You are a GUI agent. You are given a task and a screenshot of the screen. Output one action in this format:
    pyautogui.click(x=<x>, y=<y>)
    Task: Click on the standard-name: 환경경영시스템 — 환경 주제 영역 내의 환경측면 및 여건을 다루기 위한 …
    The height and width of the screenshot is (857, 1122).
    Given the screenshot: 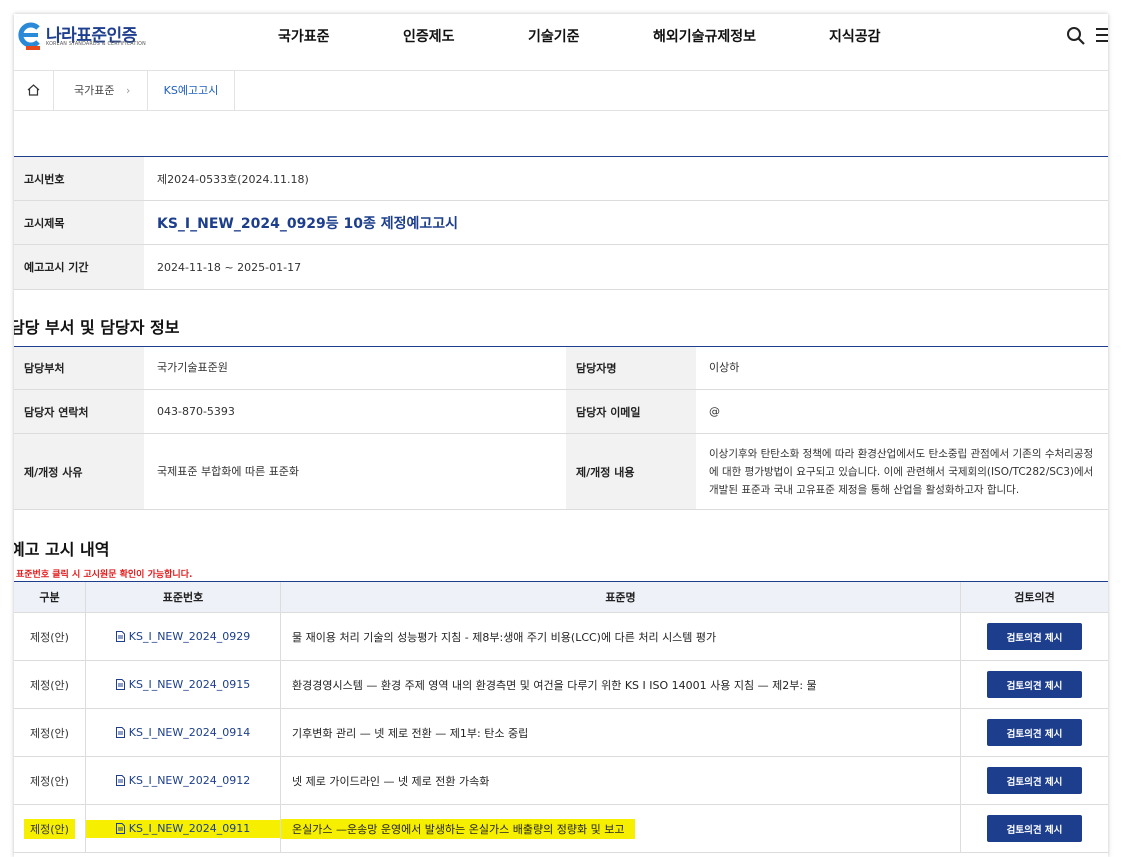 What is the action you would take?
    pyautogui.click(x=621, y=684)
    